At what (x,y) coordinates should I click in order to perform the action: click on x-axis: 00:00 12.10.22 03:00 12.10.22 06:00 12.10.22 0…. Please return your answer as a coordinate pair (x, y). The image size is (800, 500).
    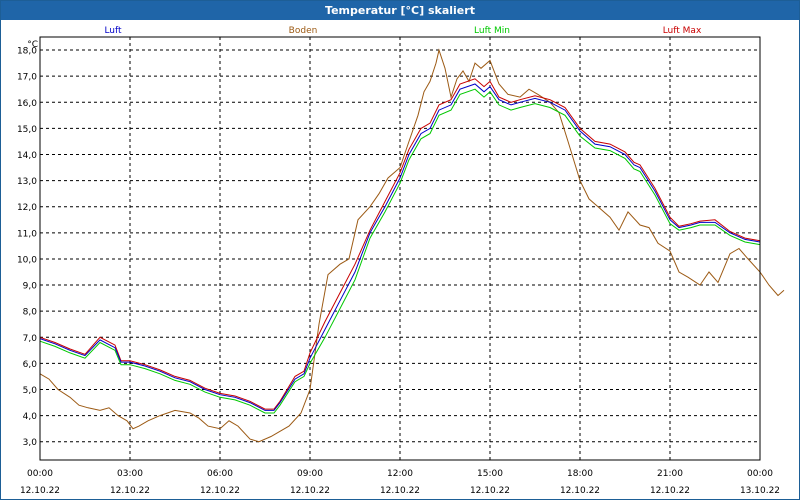
    Looking at the image, I should click on (400, 482).